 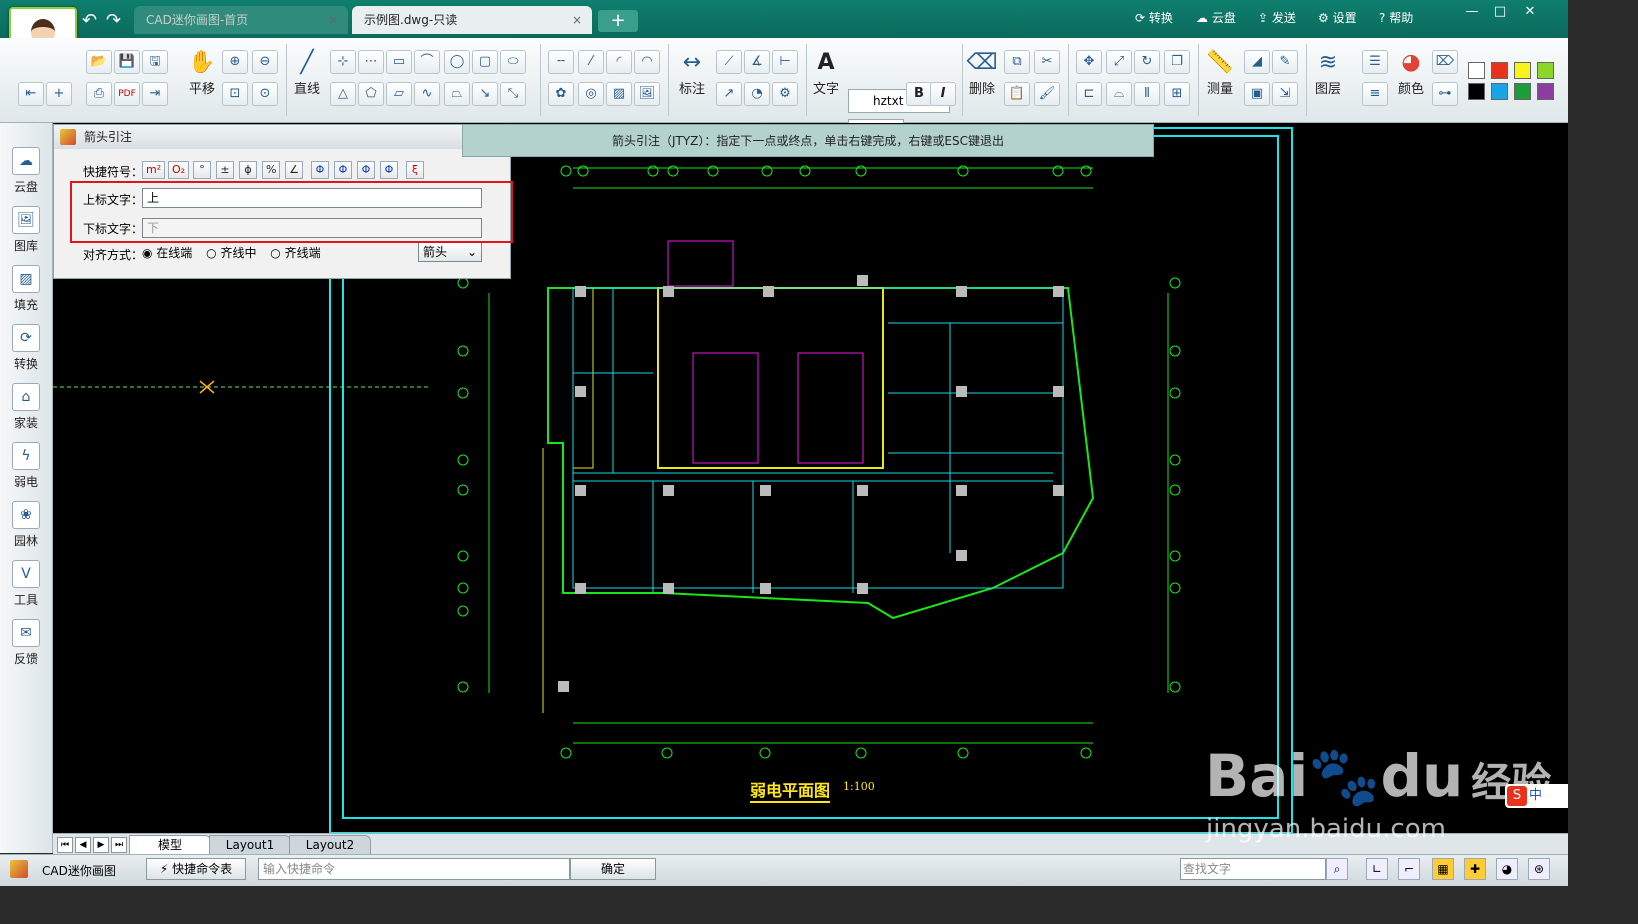 I want to click on dimension-button: ↔ 标注, so click(x=692, y=72).